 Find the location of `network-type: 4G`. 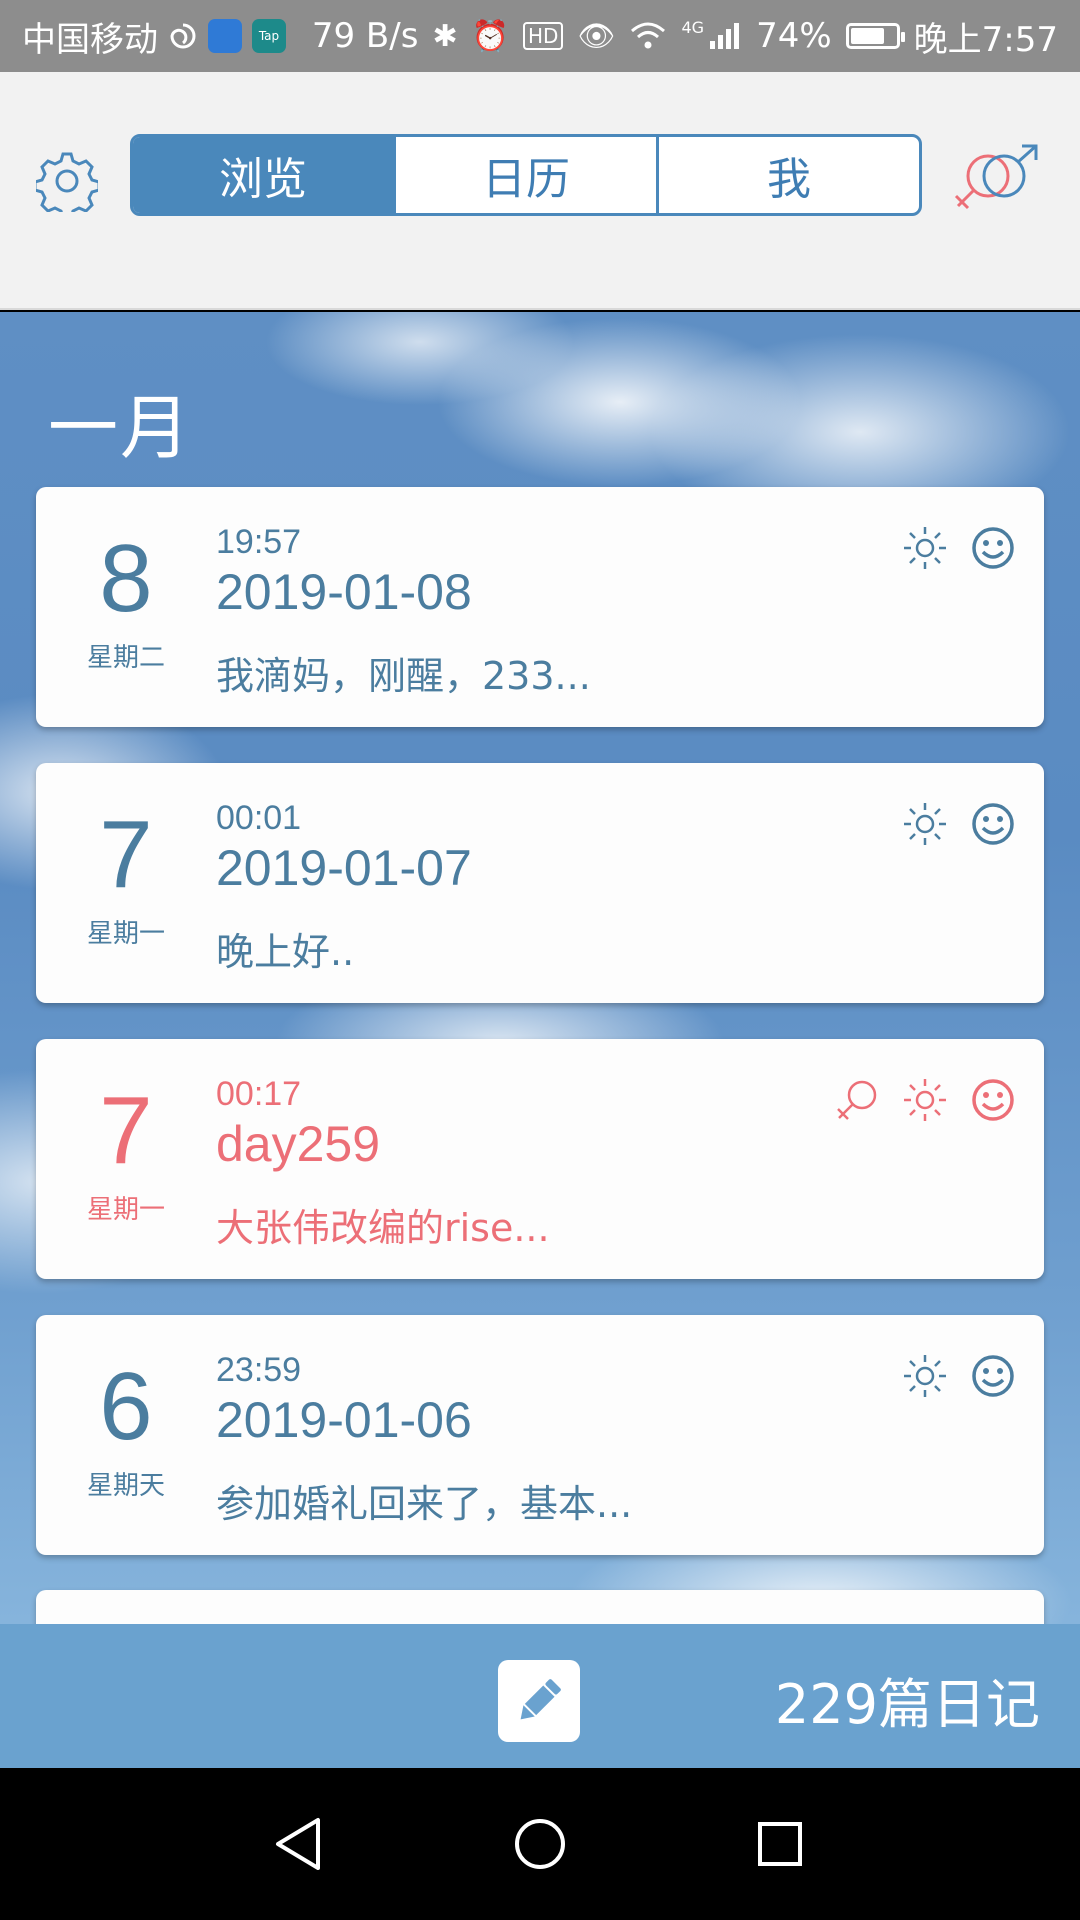

network-type: 4G is located at coordinates (693, 27).